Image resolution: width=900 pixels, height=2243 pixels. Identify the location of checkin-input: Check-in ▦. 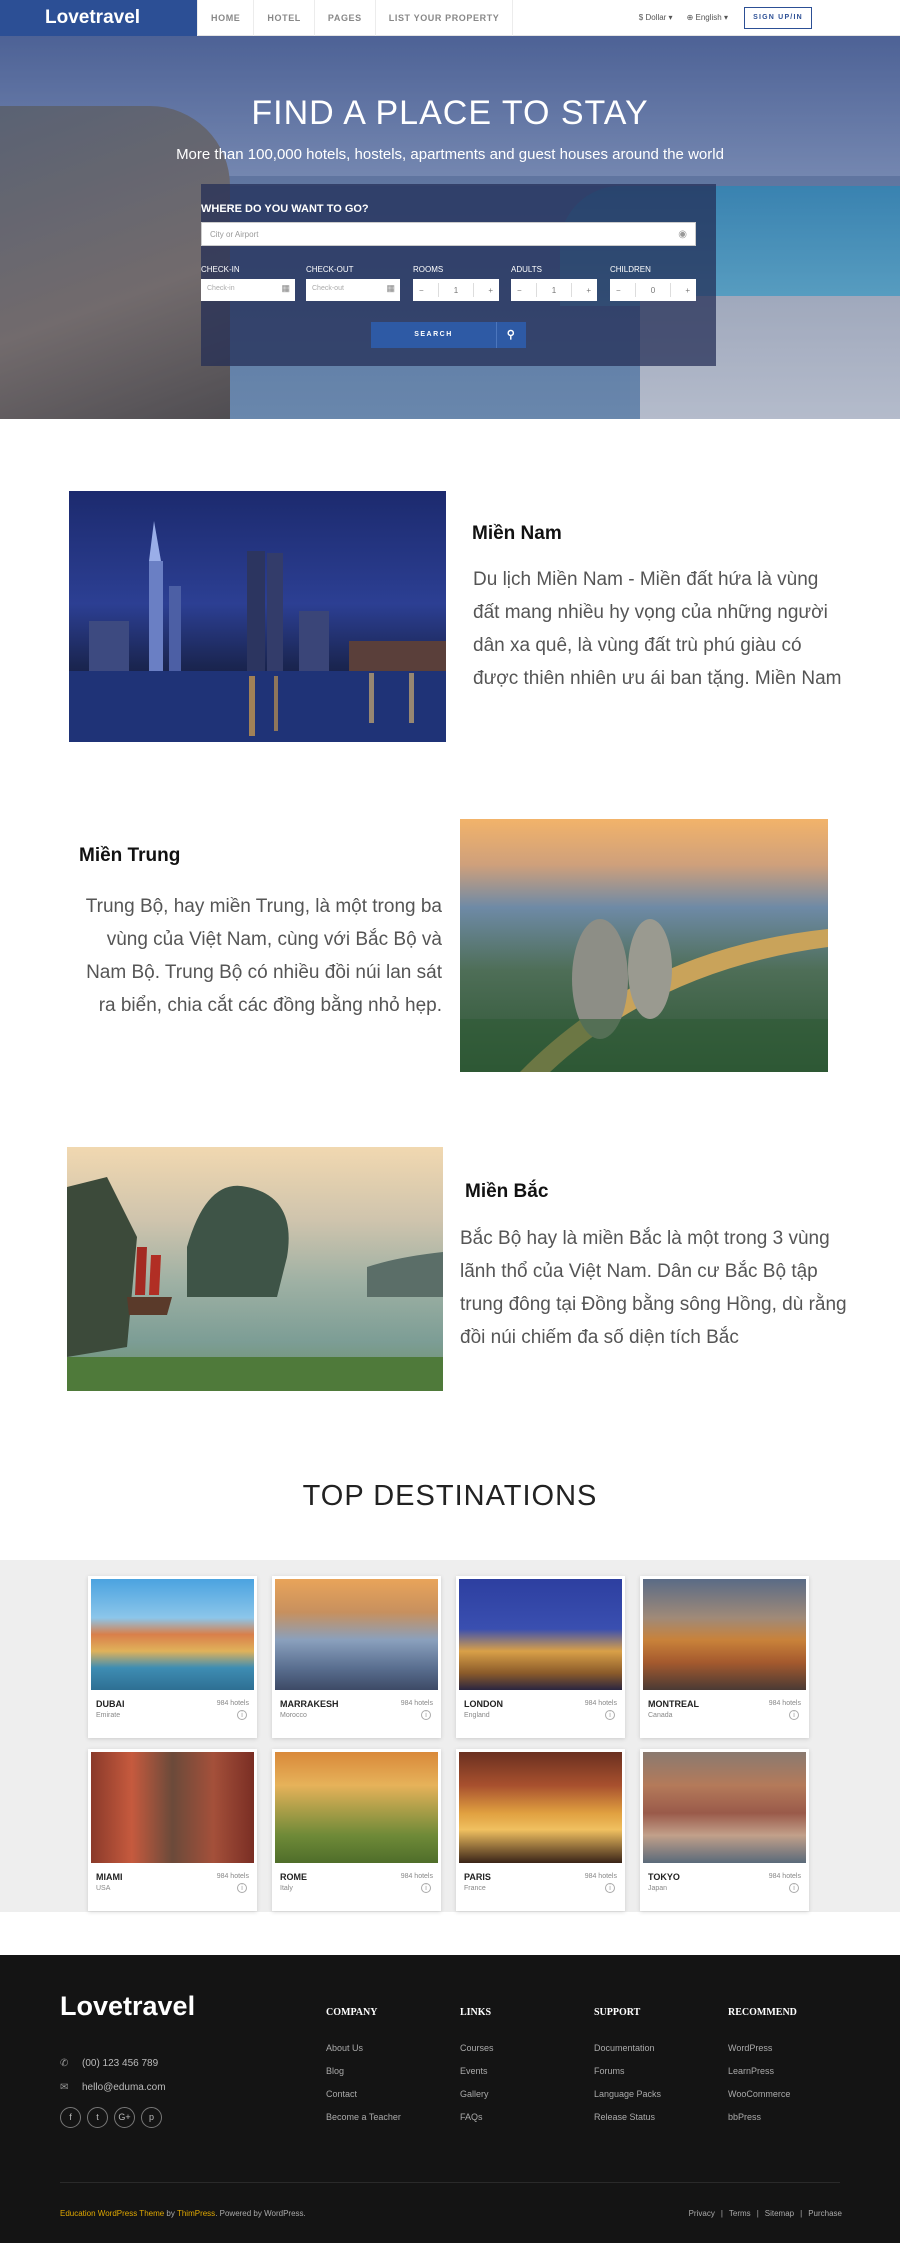
(248, 290).